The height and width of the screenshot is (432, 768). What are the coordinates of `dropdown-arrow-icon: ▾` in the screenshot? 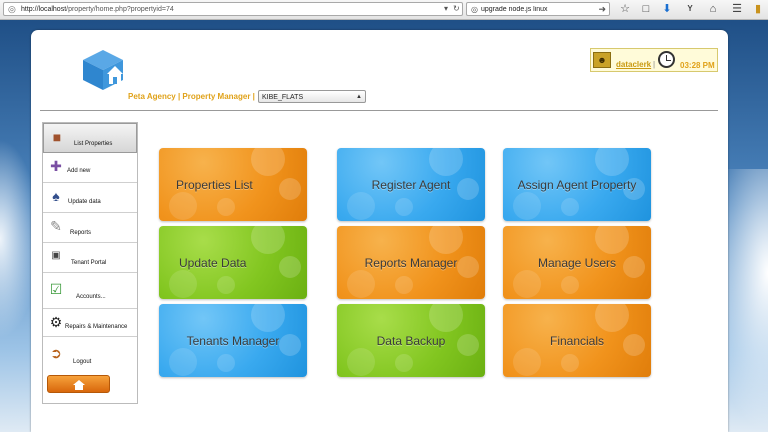 It's located at (446, 9).